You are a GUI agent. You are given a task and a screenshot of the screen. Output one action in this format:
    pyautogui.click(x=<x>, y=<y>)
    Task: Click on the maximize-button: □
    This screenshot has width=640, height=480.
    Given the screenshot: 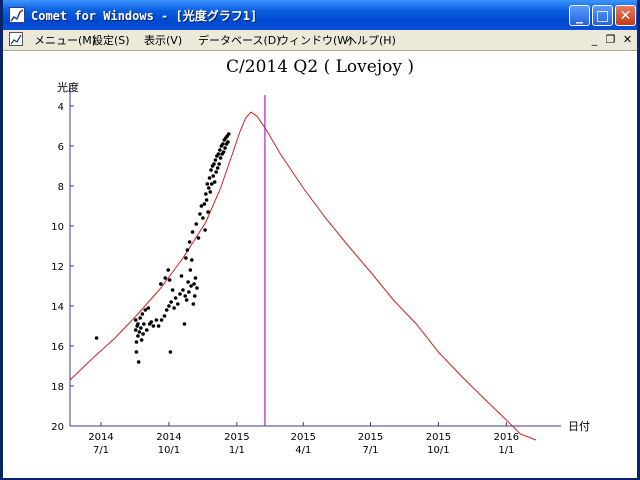 What is the action you would take?
    pyautogui.click(x=602, y=15)
    